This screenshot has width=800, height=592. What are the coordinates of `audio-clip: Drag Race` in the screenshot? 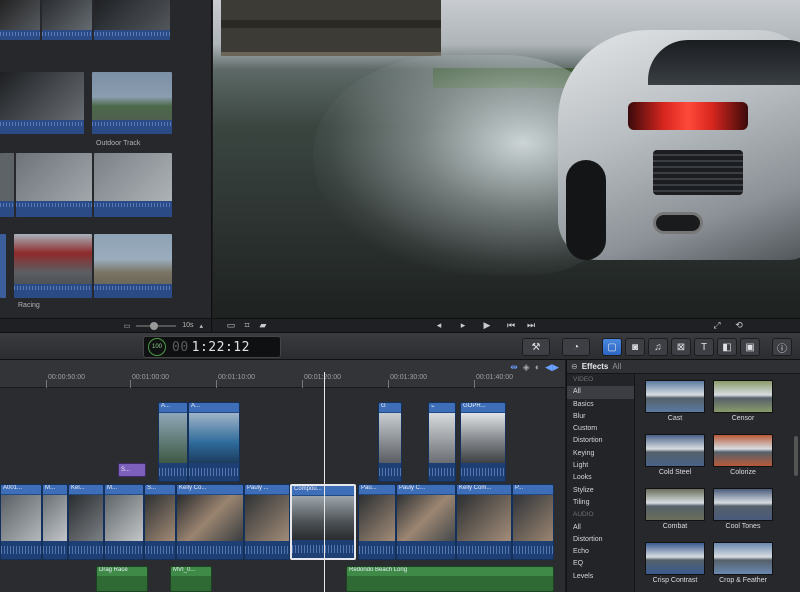 It's located at (122, 579).